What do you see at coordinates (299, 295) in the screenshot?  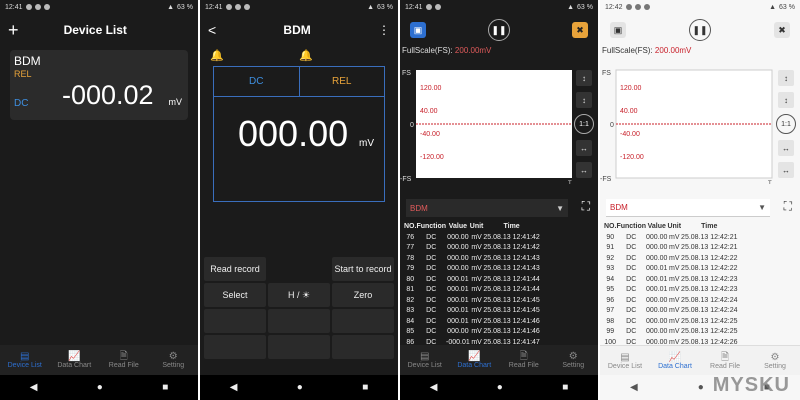 I see `hold-light-button: H / ☀` at bounding box center [299, 295].